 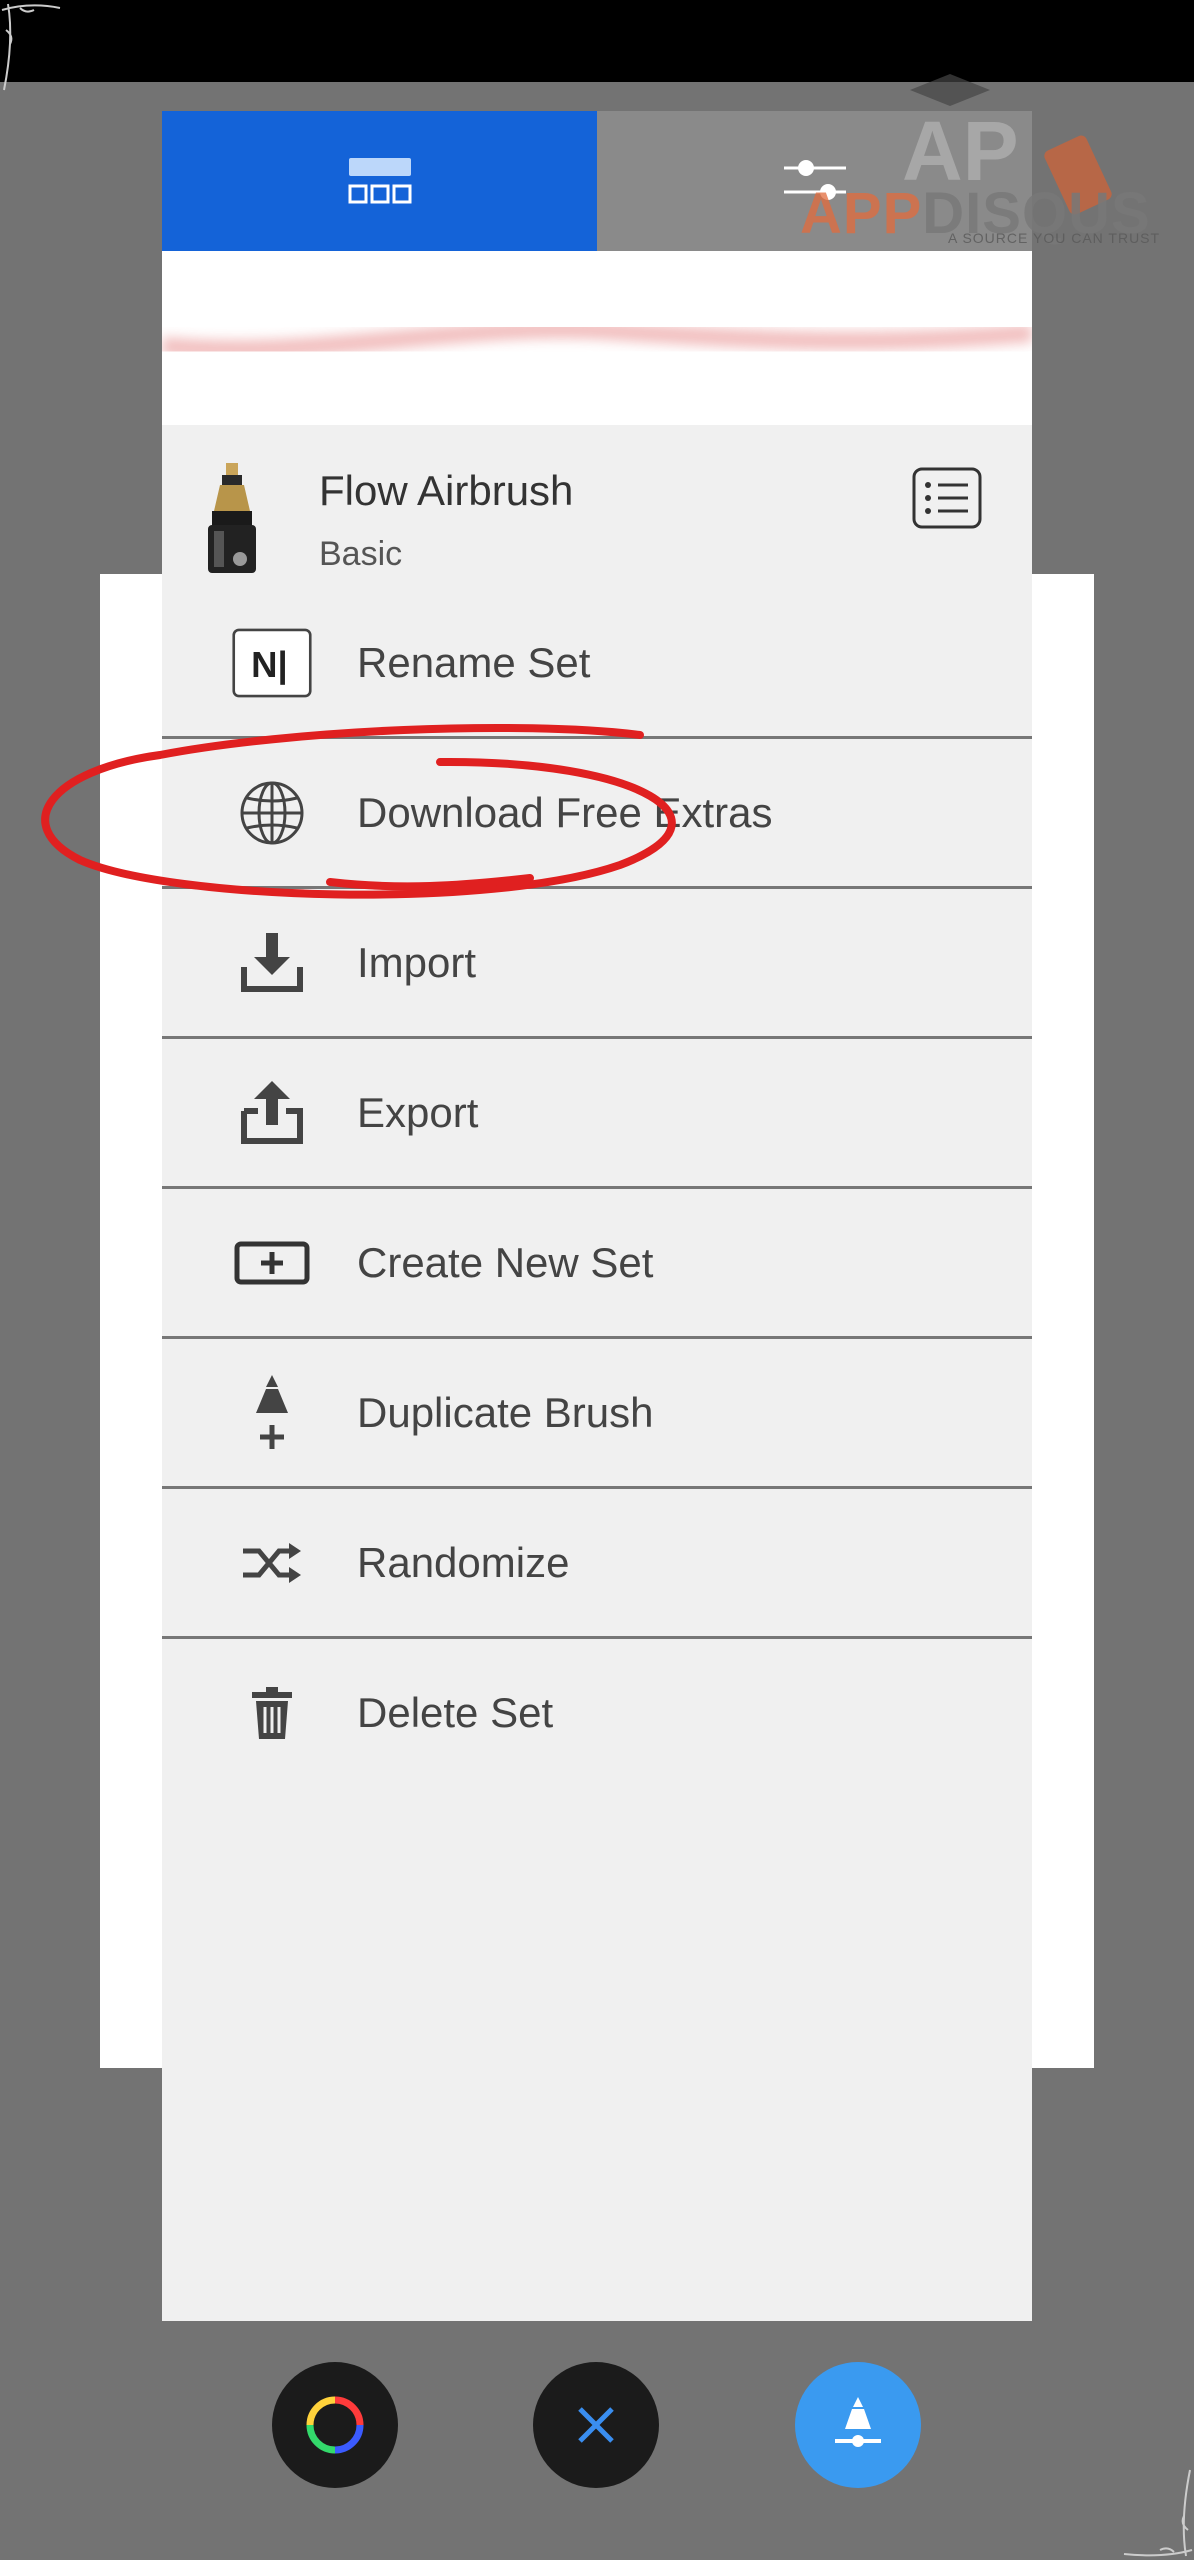 I want to click on menu-item-label: Delete Set, so click(x=455, y=1712).